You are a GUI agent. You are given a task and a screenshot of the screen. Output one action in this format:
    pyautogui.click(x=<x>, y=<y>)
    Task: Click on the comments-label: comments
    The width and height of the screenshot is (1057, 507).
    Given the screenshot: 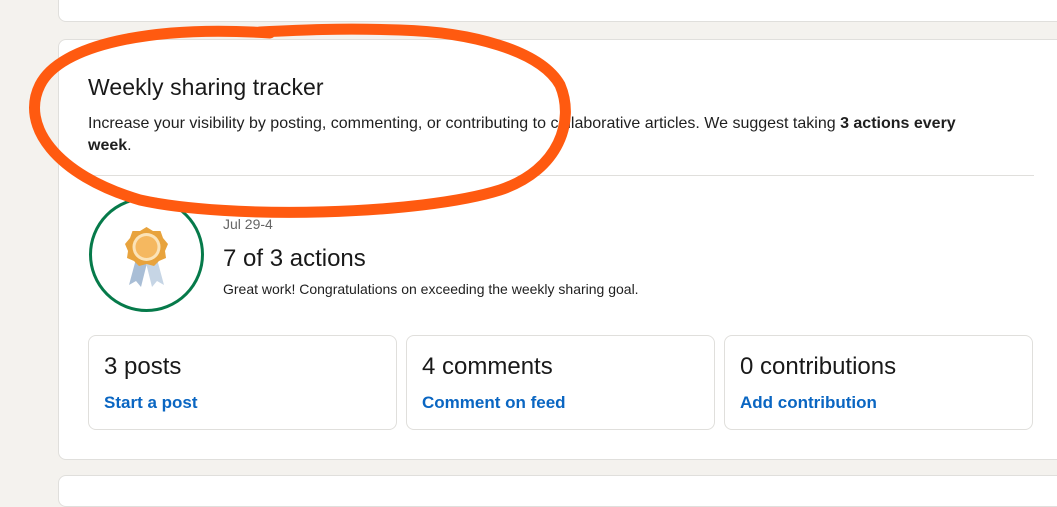 What is the action you would take?
    pyautogui.click(x=494, y=366)
    